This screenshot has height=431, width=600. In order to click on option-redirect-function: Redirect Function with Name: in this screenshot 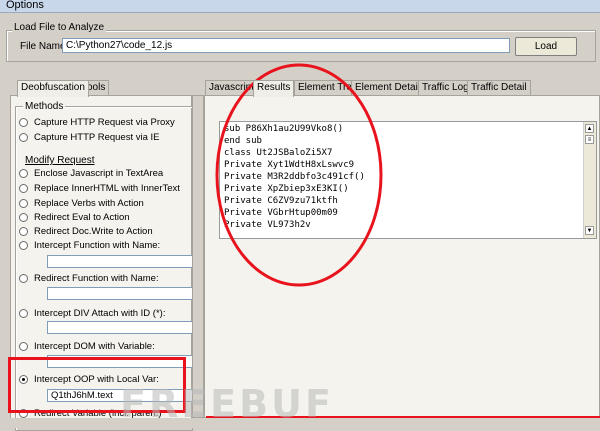, I will do `click(89, 278)`.